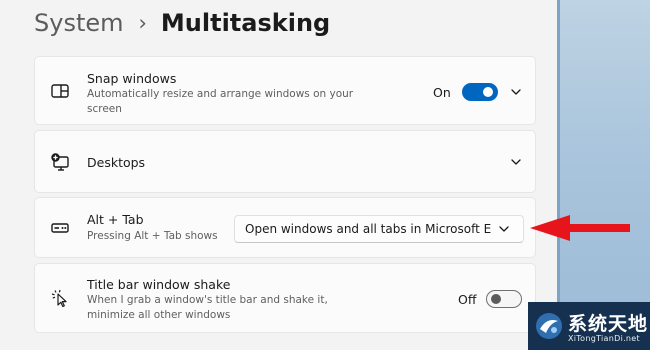 The image size is (650, 350). I want to click on red-arrow-annotation, so click(580, 228).